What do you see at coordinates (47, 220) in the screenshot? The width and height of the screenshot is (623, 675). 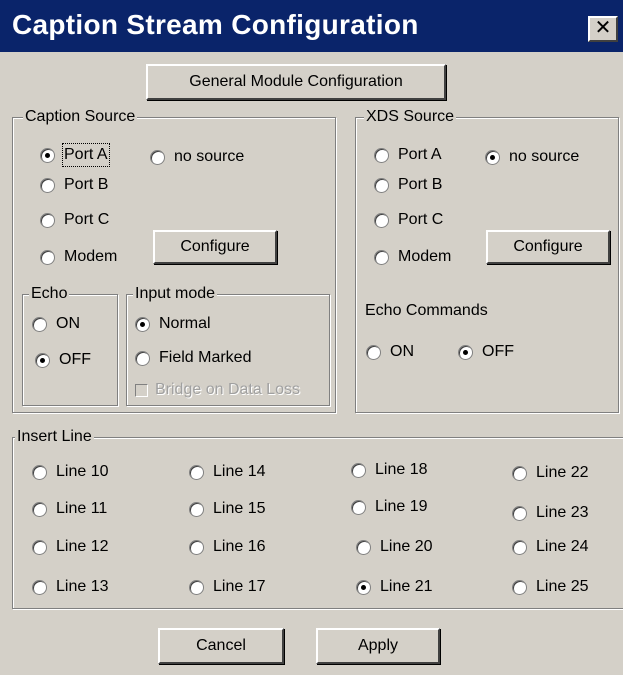 I see `caption-port-c-radio-dot` at bounding box center [47, 220].